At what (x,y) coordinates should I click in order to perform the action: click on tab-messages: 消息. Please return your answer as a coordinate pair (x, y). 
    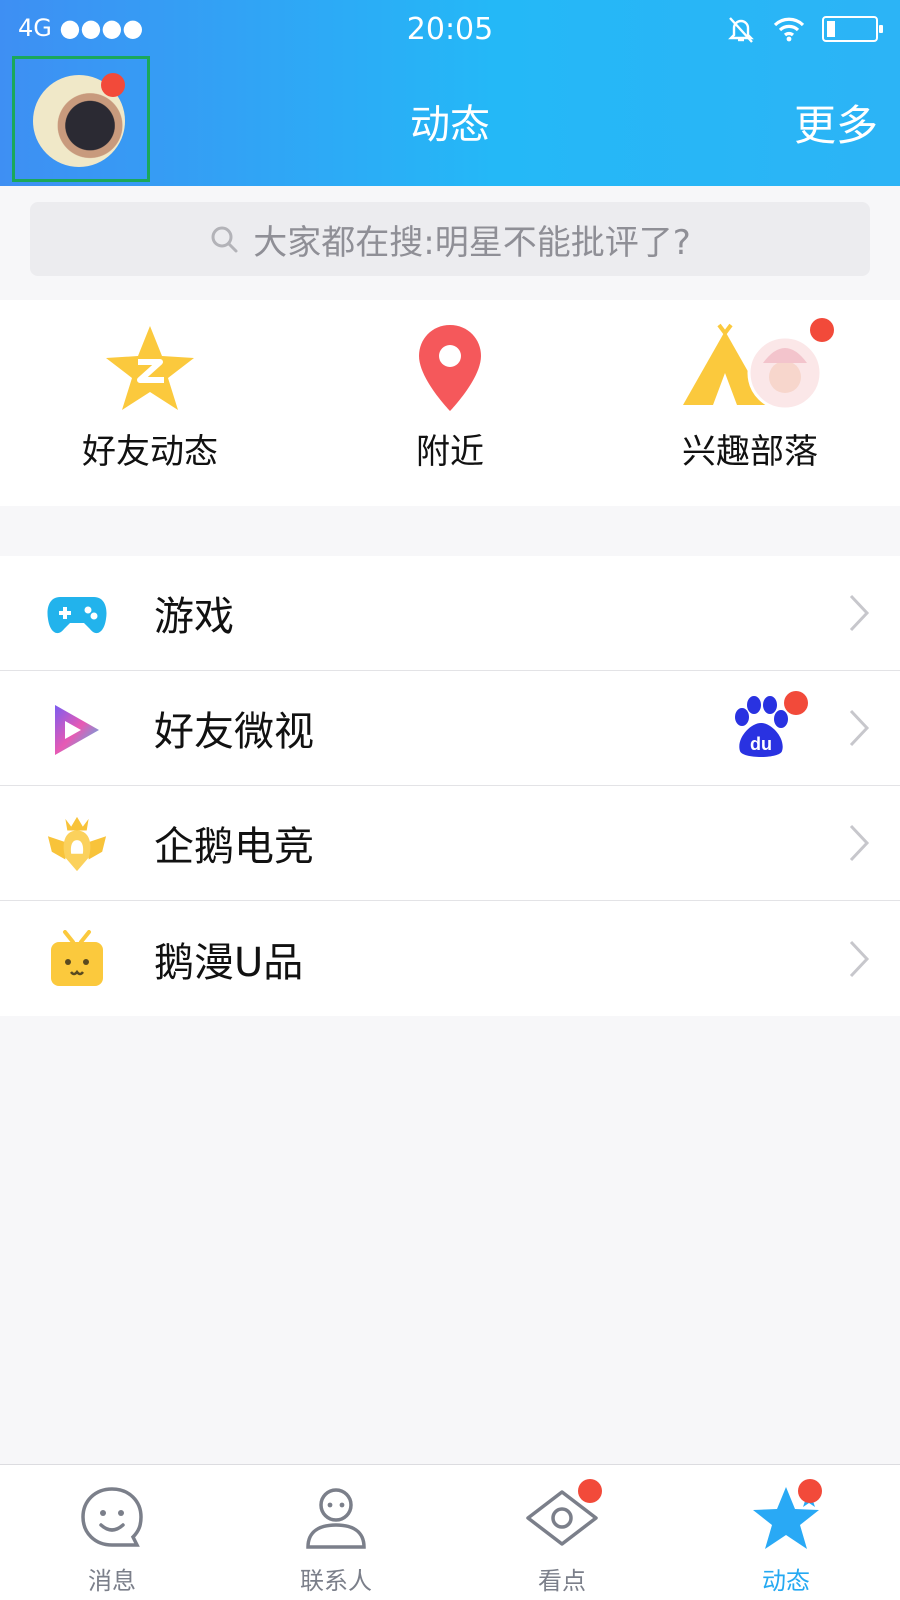
    Looking at the image, I should click on (112, 1536).